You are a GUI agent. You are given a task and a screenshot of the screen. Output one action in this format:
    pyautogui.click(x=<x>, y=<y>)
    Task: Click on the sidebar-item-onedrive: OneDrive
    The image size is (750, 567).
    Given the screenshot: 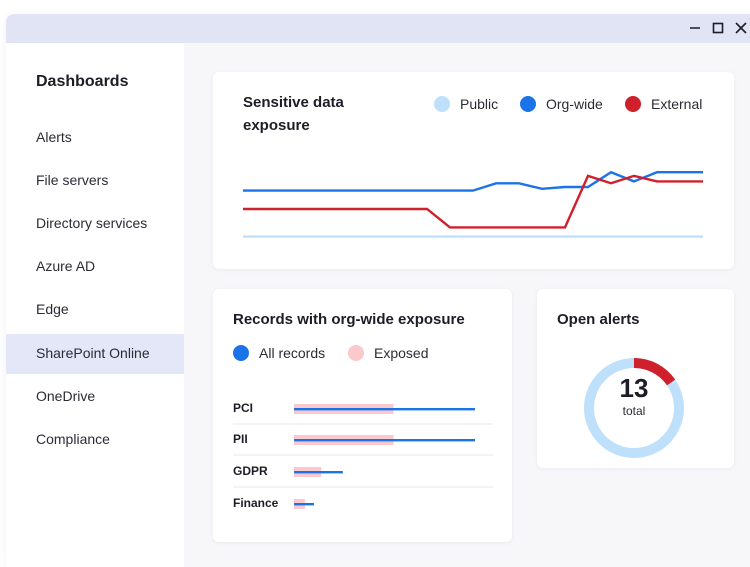 What is the action you would take?
    pyautogui.click(x=95, y=397)
    